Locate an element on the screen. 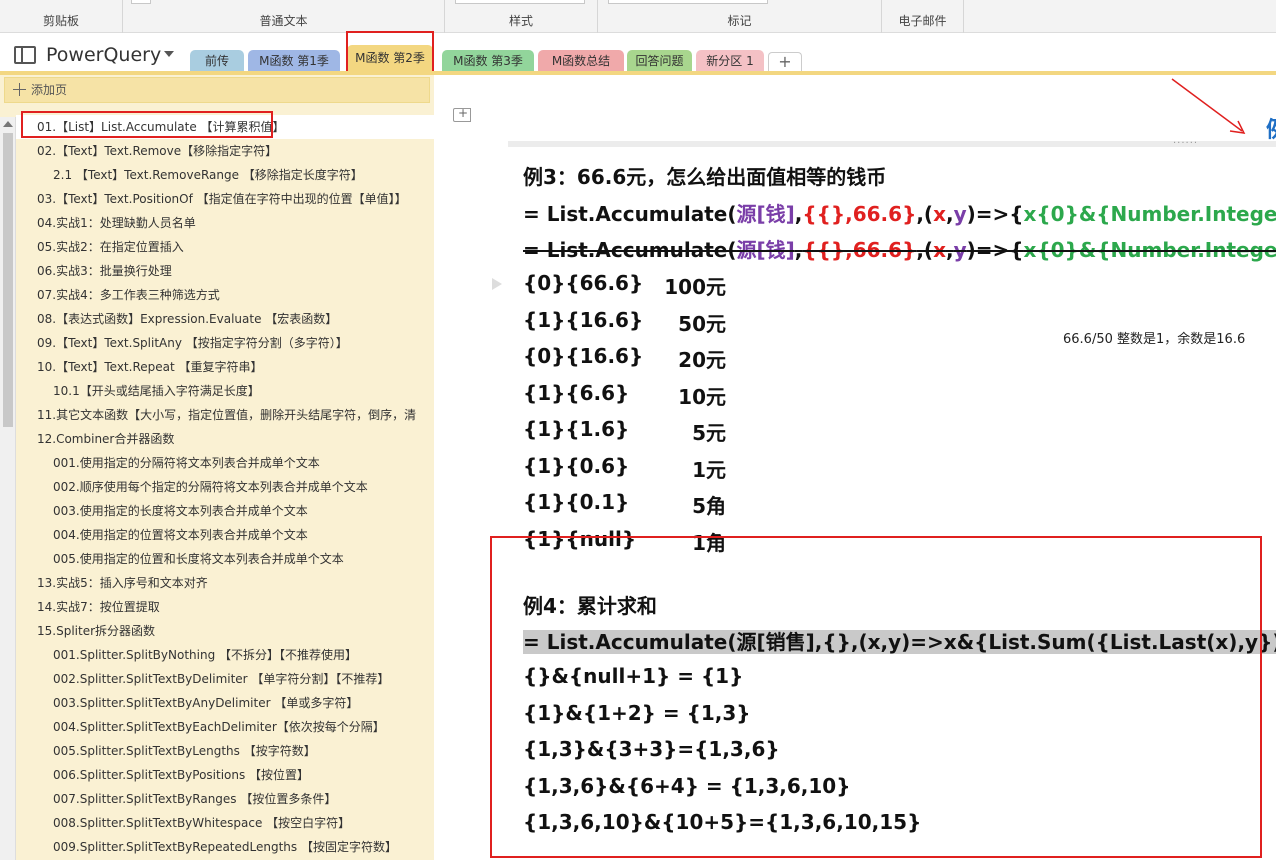 This screenshot has height=860, width=1276. page-item: 06.实战3：批量换行处理 is located at coordinates (225, 271).